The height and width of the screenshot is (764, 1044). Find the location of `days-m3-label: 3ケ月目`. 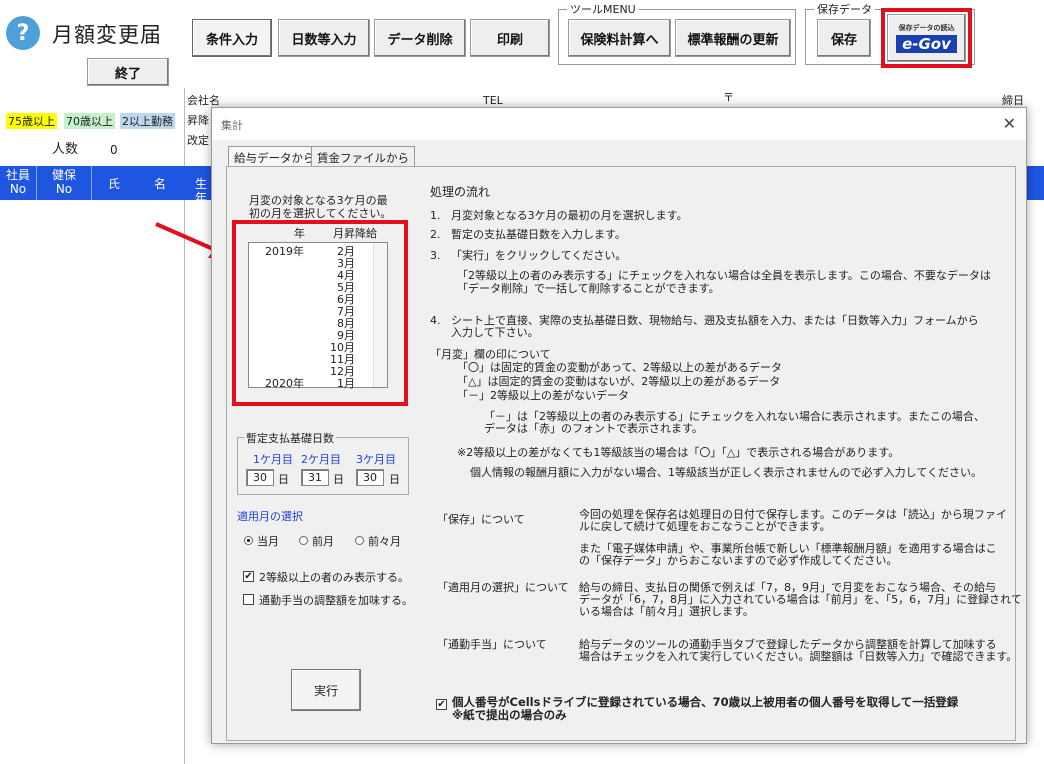

days-m3-label: 3ケ月目 is located at coordinates (376, 459).